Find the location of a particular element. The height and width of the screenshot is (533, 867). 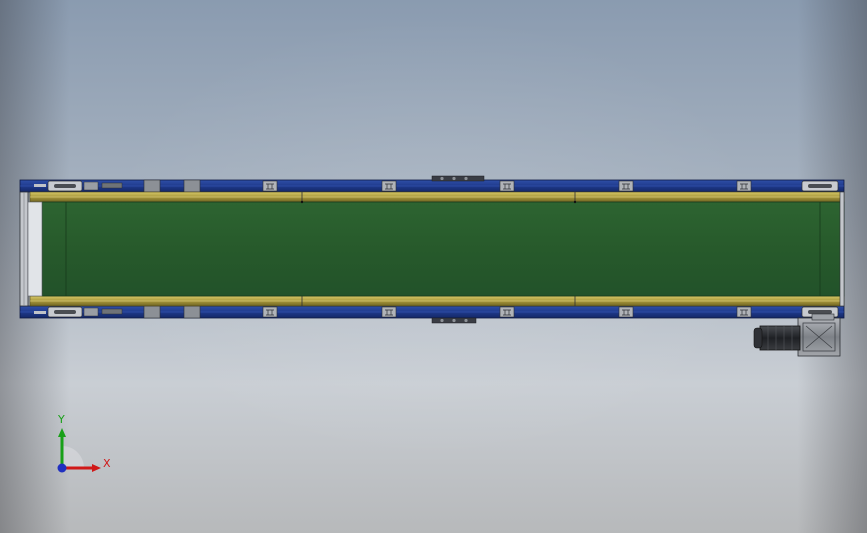

triad-plane-arc is located at coordinates (73, 457).